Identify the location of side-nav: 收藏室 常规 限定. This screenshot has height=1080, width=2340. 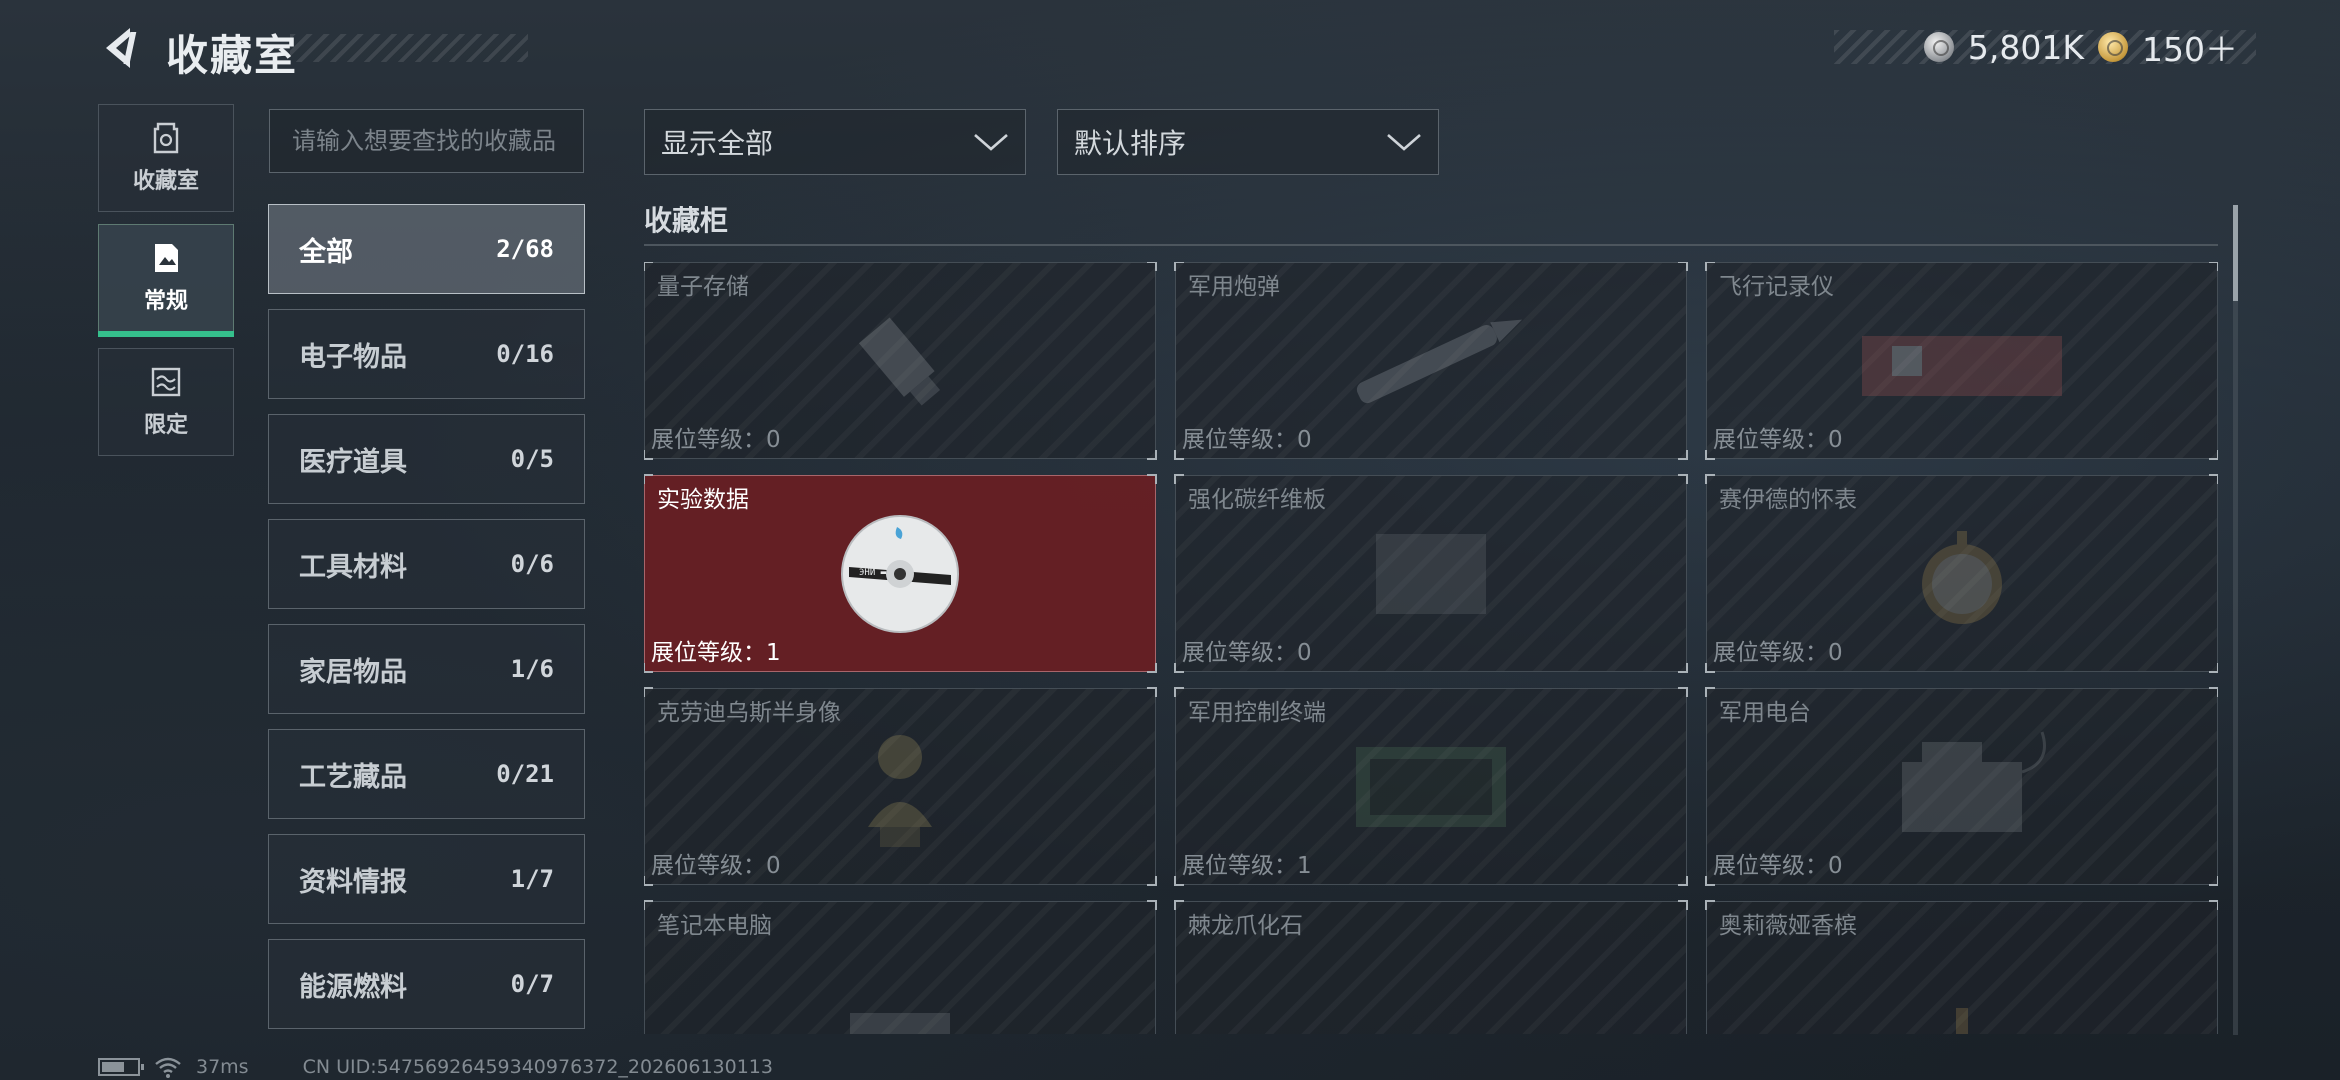
(166, 280).